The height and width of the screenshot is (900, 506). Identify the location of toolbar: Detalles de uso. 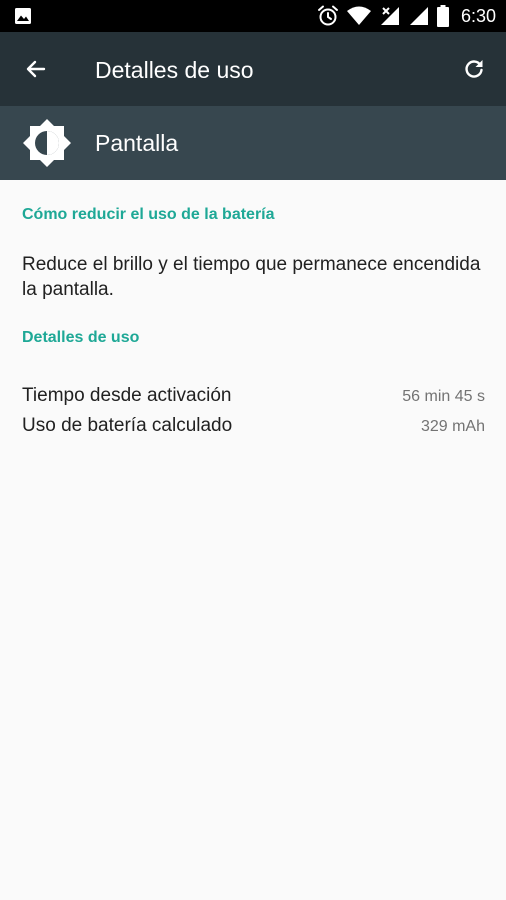
(253, 69).